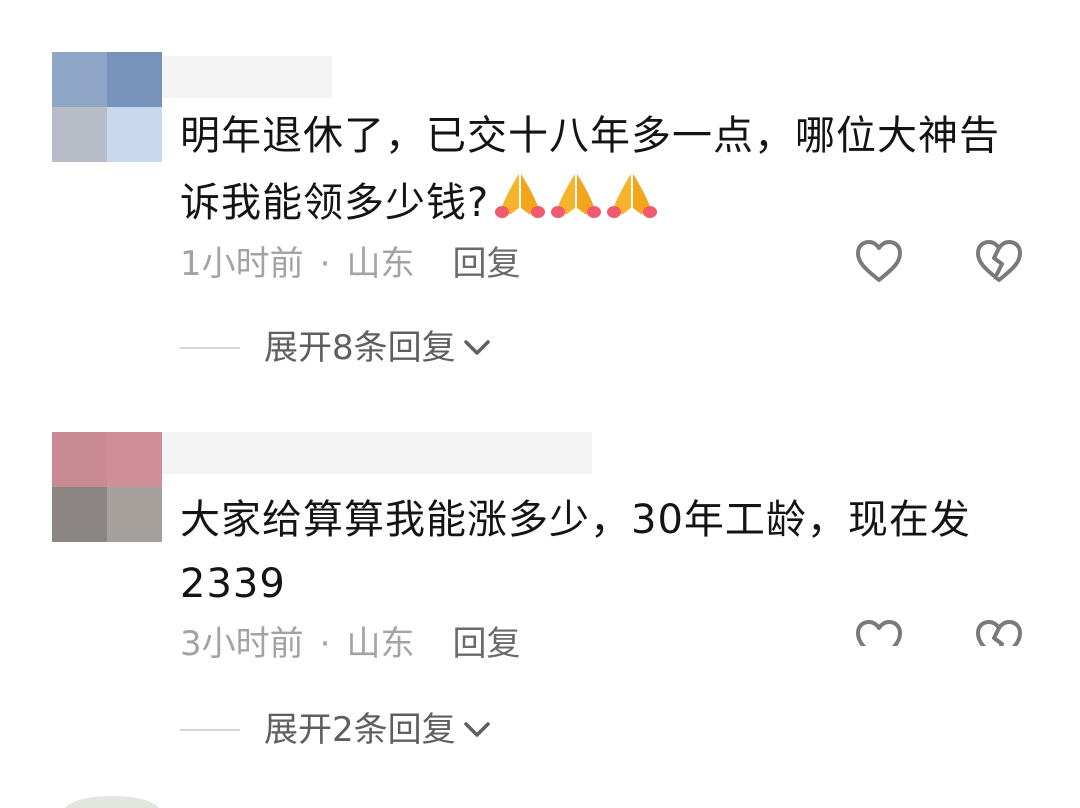 The height and width of the screenshot is (808, 1080). I want to click on comment-meta: 3小时前 · 山东 回复, so click(350, 644).